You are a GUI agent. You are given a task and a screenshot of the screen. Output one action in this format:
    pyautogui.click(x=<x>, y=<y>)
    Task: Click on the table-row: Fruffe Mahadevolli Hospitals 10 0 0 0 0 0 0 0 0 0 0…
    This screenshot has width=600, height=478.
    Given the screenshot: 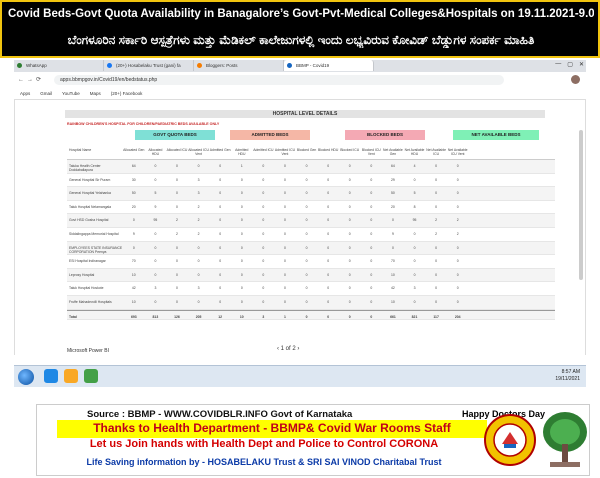 What is the action you would take?
    pyautogui.click(x=311, y=302)
    